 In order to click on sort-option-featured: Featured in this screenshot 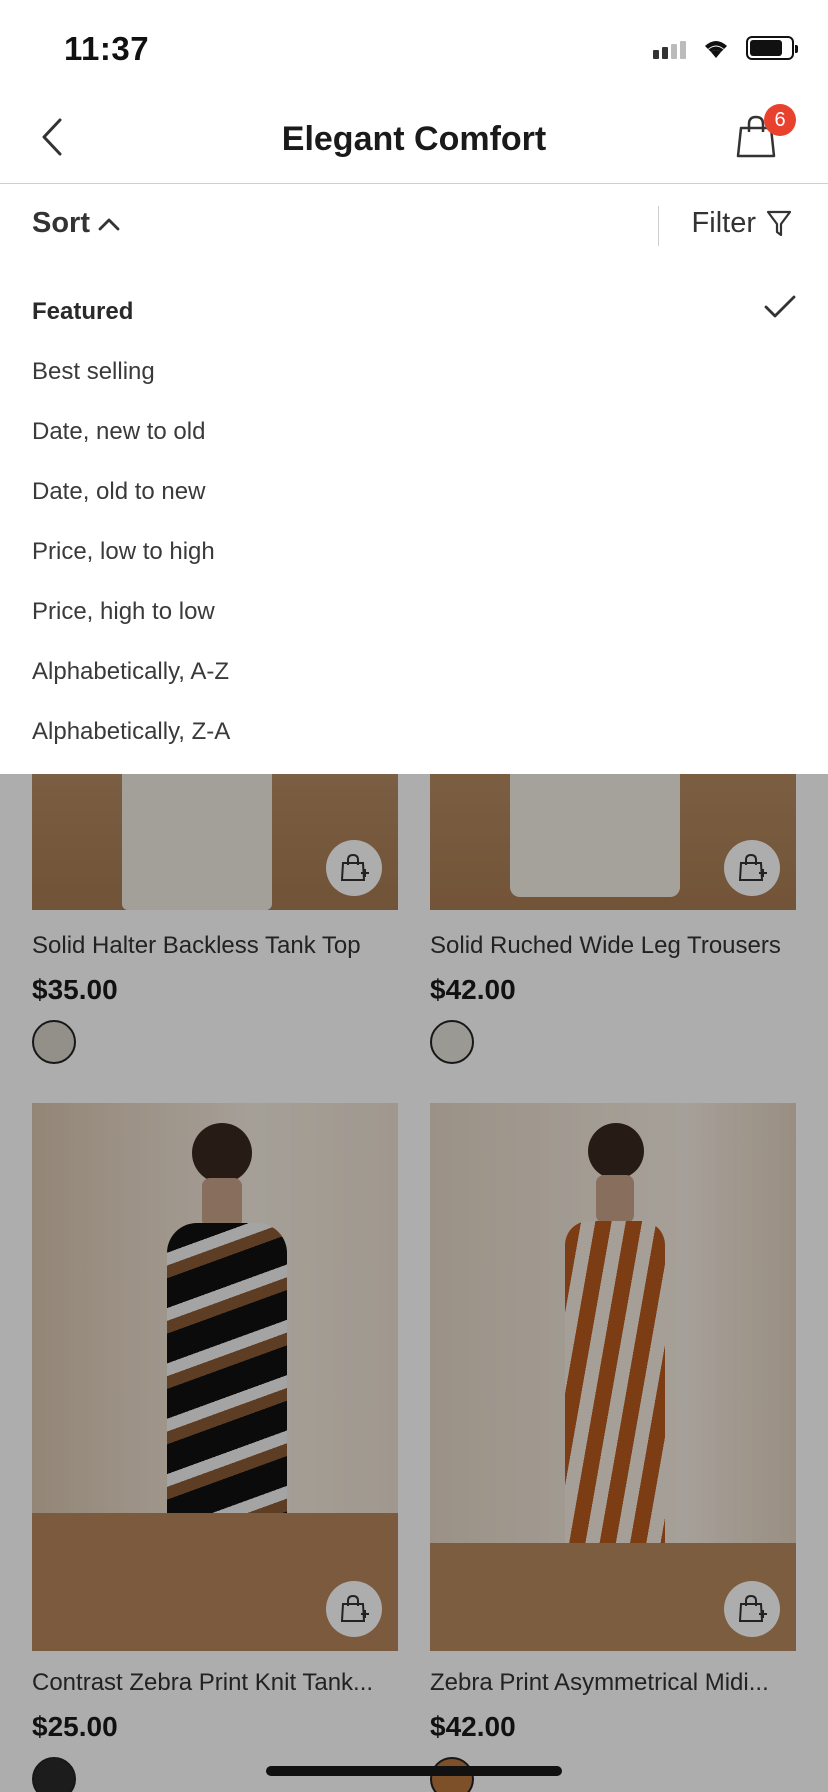, I will do `click(414, 312)`.